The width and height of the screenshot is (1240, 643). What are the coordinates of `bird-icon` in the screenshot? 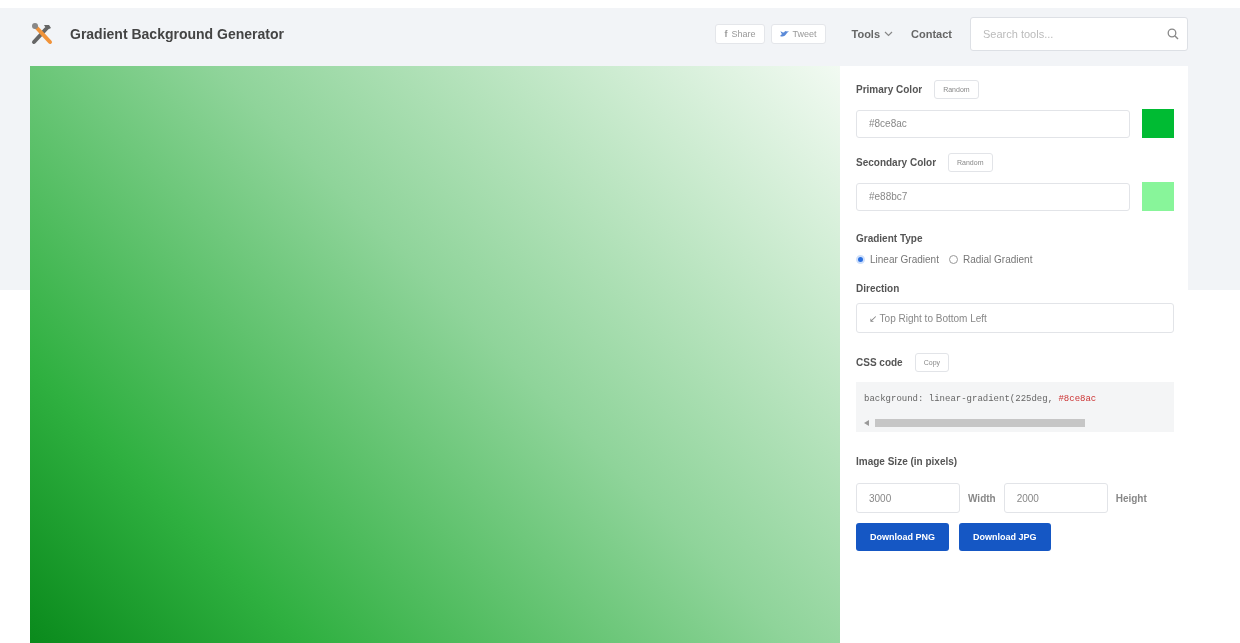 It's located at (784, 34).